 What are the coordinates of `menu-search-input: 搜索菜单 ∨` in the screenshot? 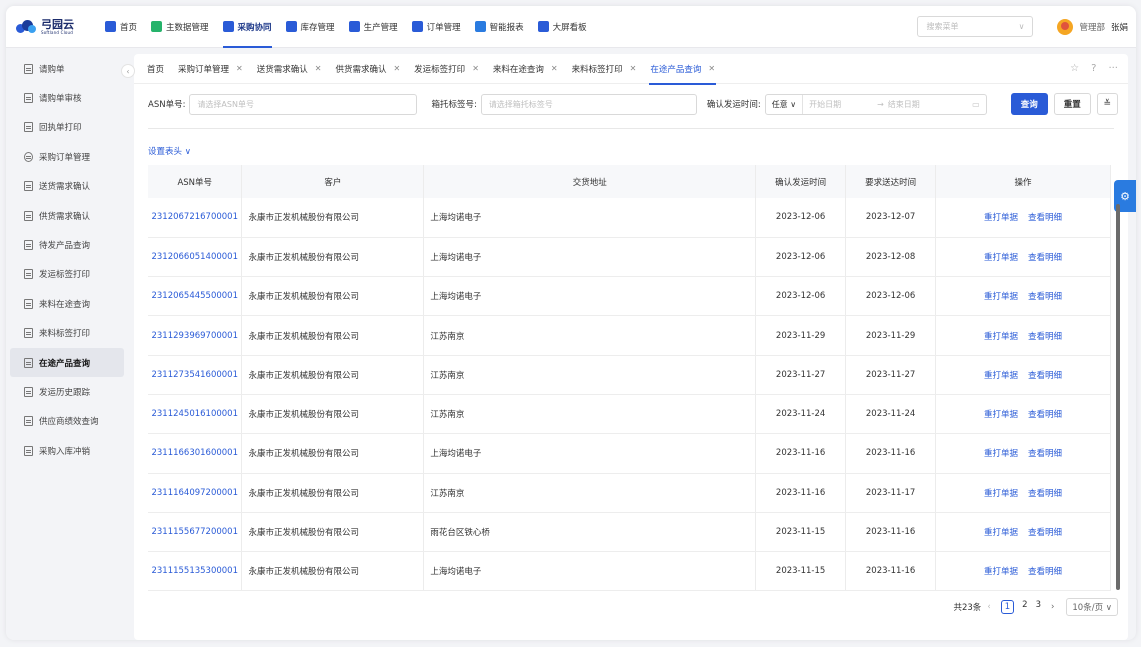 It's located at (975, 26).